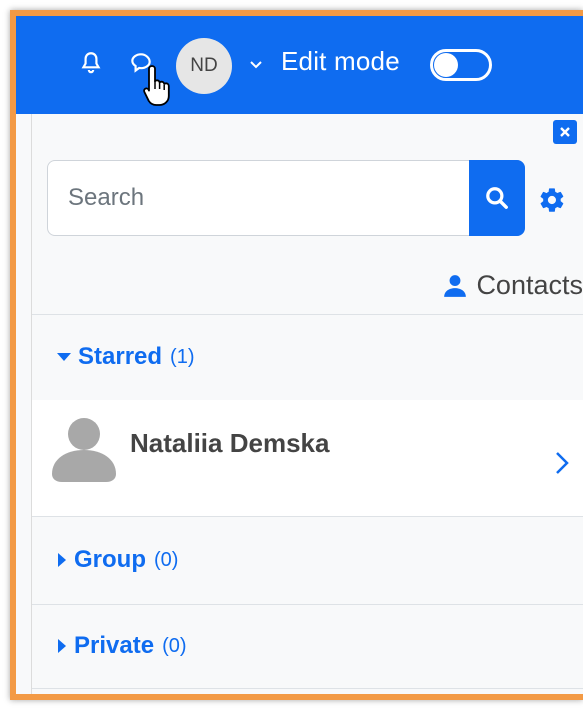 This screenshot has height=710, width=583. What do you see at coordinates (64, 357) in the screenshot?
I see `caret-down-icon` at bounding box center [64, 357].